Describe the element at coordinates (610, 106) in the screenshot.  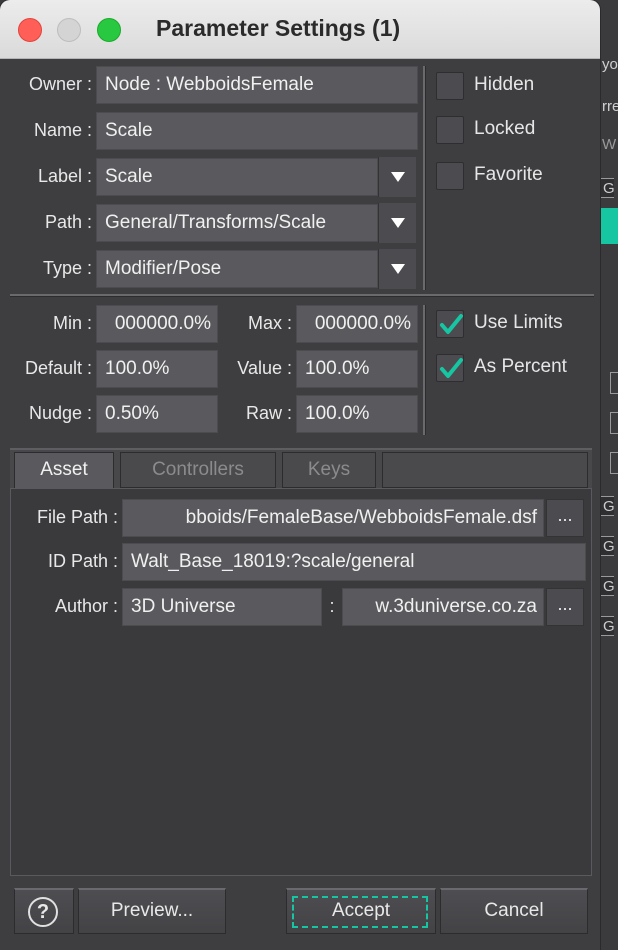
I see `background-text: rre` at that location.